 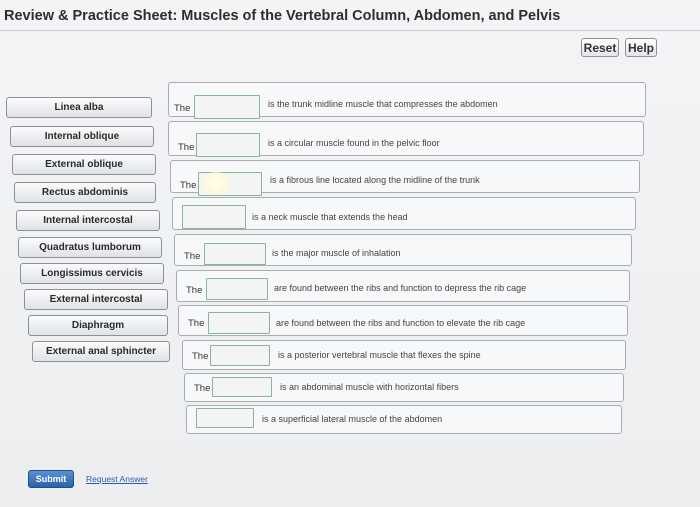 What do you see at coordinates (350, 30) in the screenshot?
I see `header-divider` at bounding box center [350, 30].